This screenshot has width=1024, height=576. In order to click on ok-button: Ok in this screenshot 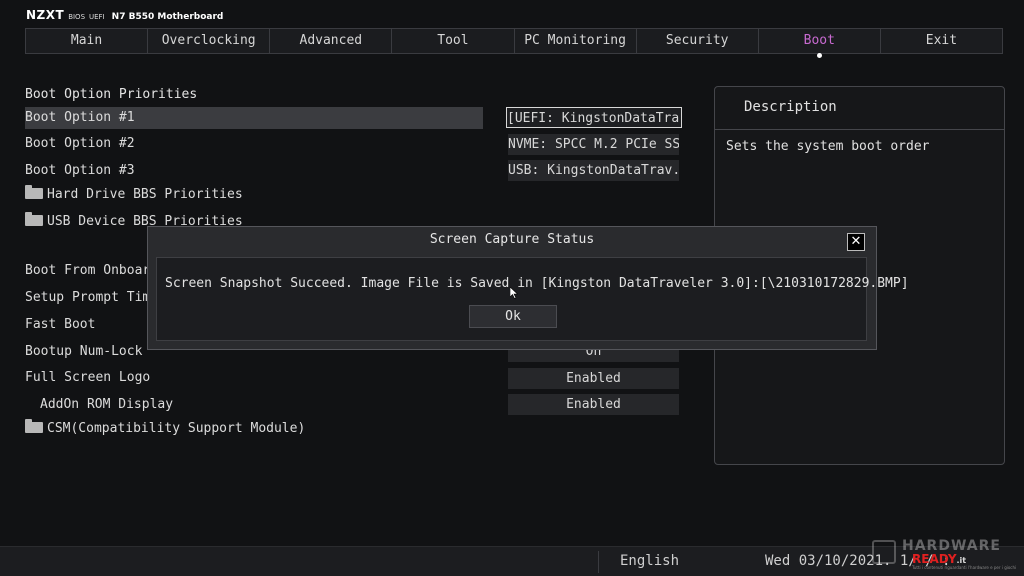, I will do `click(513, 316)`.